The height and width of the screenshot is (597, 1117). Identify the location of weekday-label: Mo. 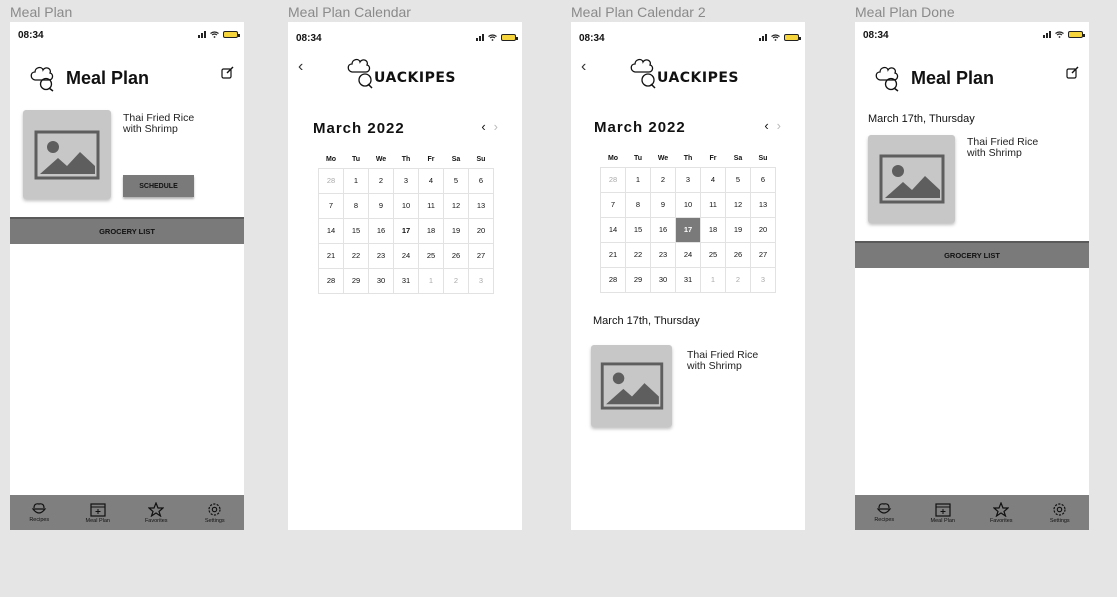
(613, 158).